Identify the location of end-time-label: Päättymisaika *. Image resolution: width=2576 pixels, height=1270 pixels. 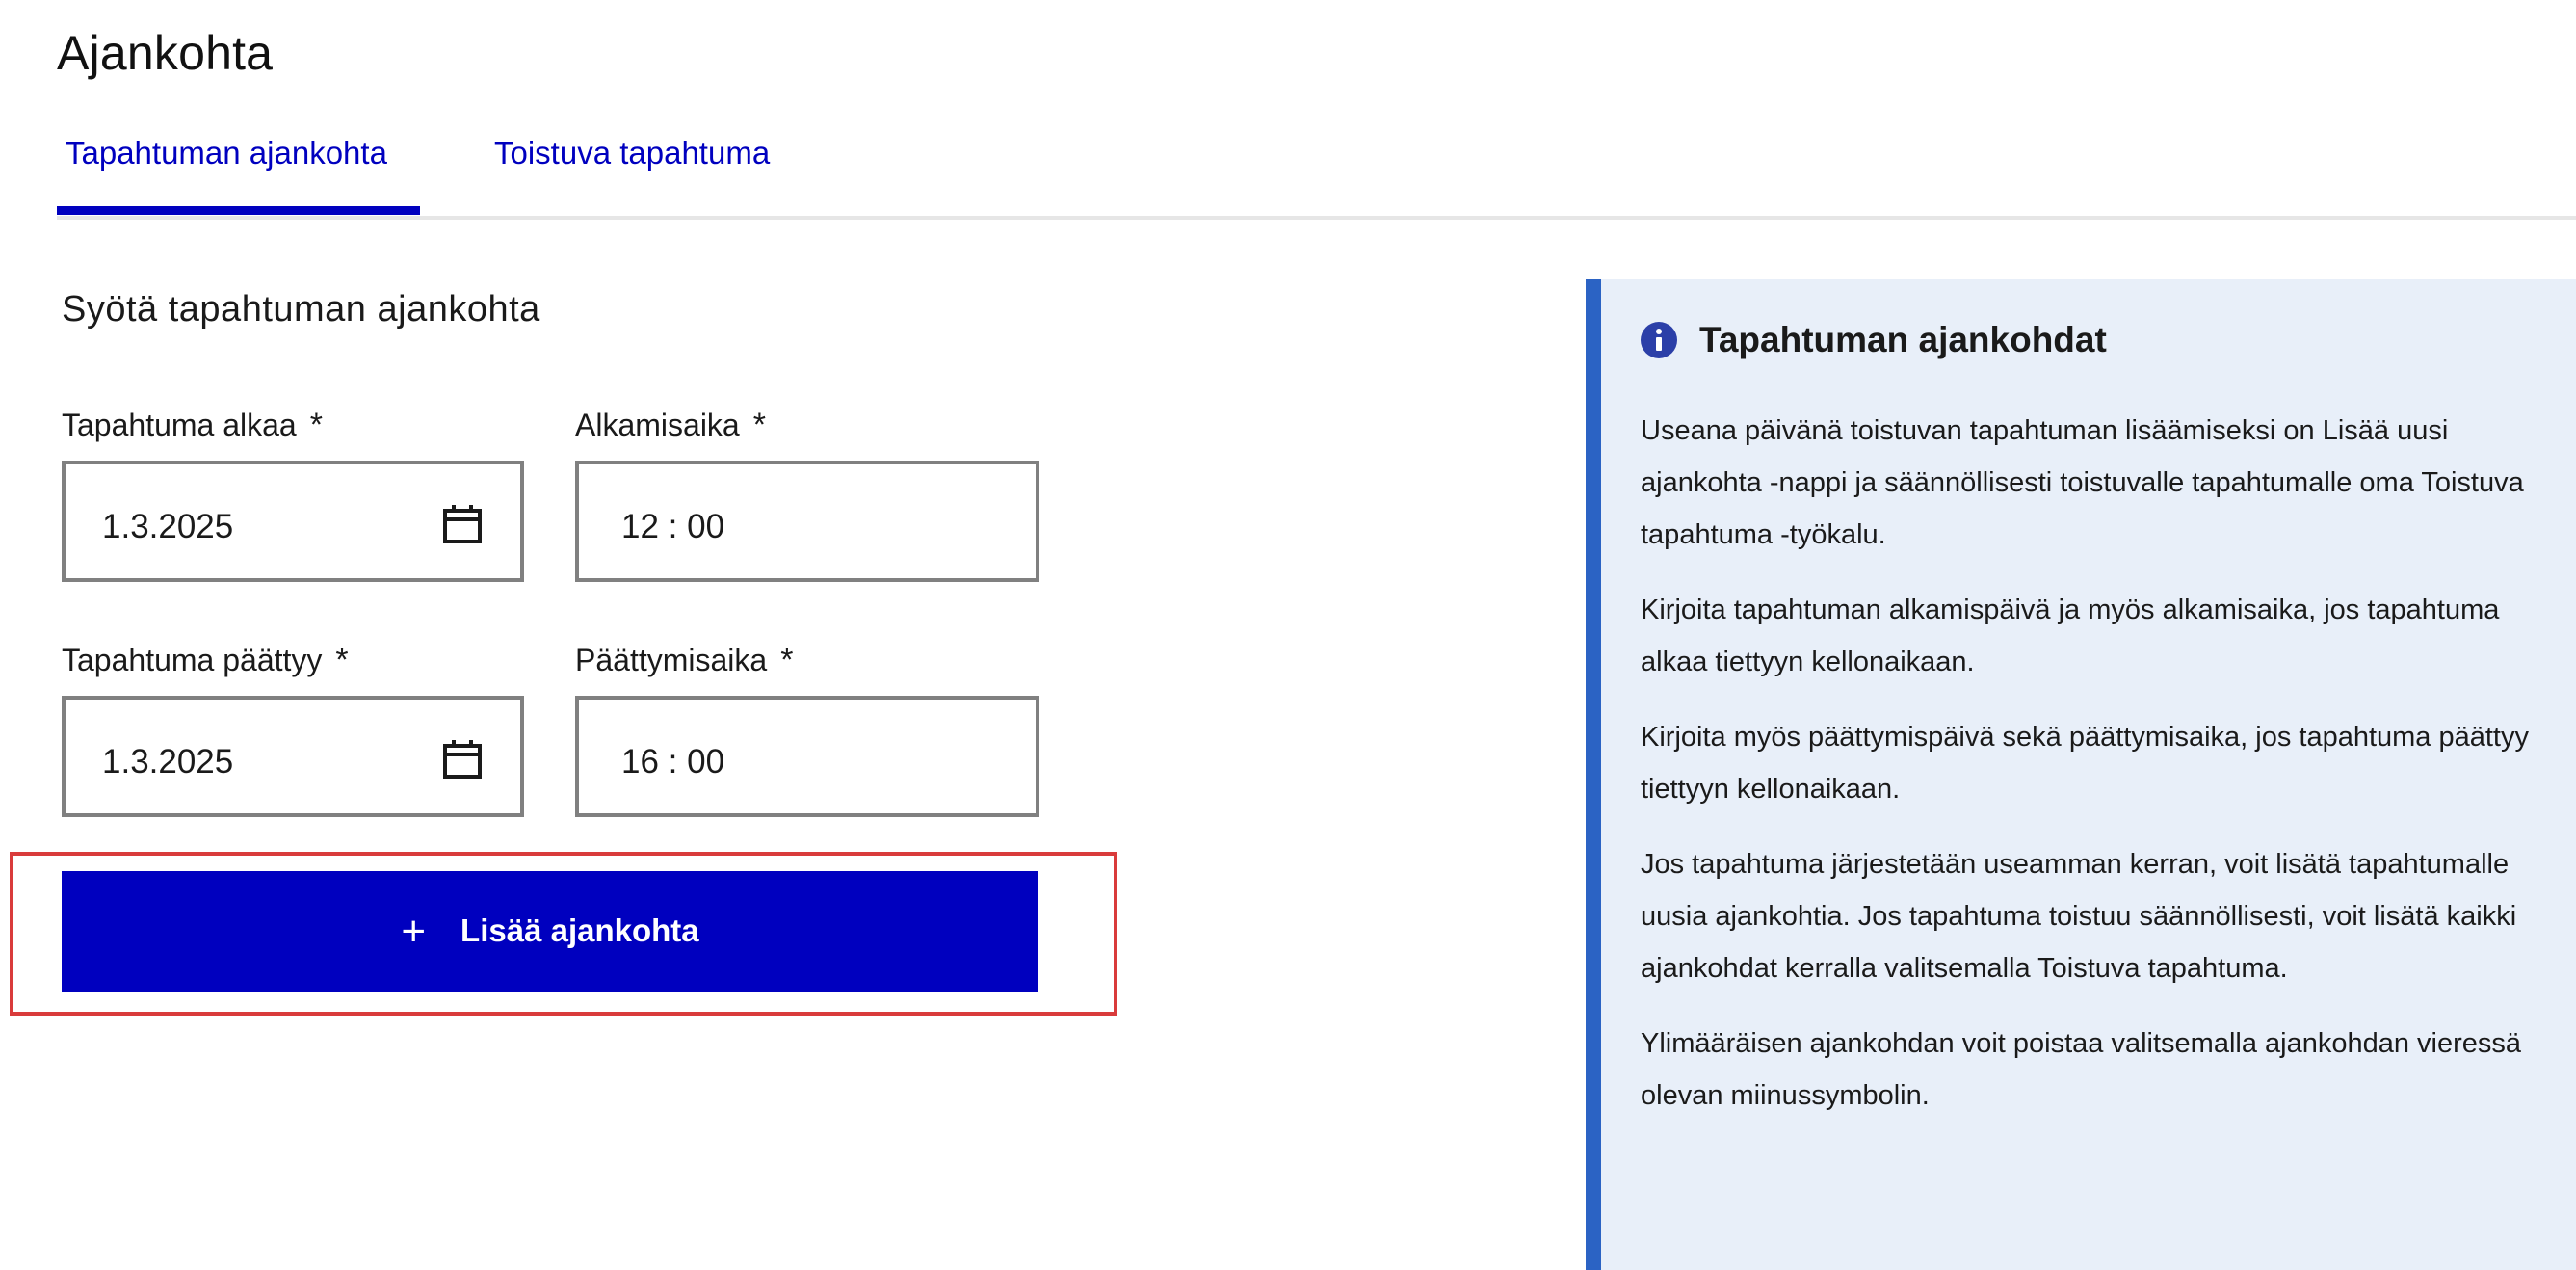
(684, 661).